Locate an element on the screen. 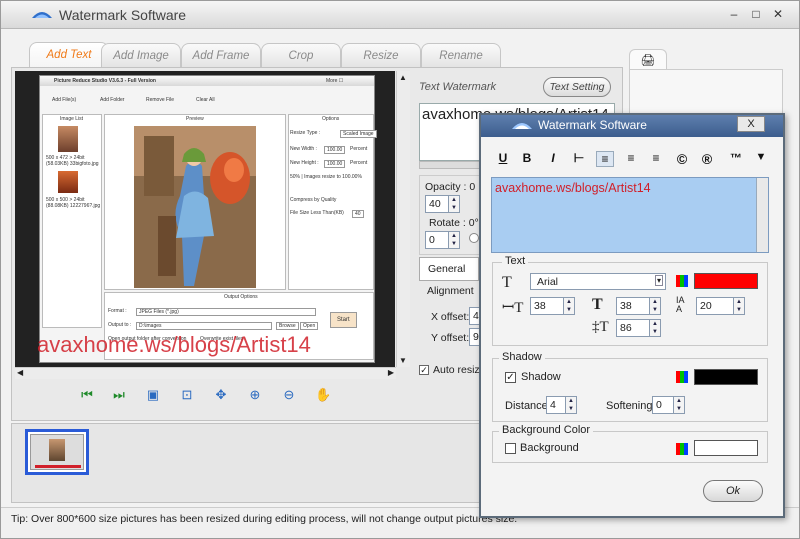 The height and width of the screenshot is (539, 800). inner-format-label: Format : is located at coordinates (117, 311).